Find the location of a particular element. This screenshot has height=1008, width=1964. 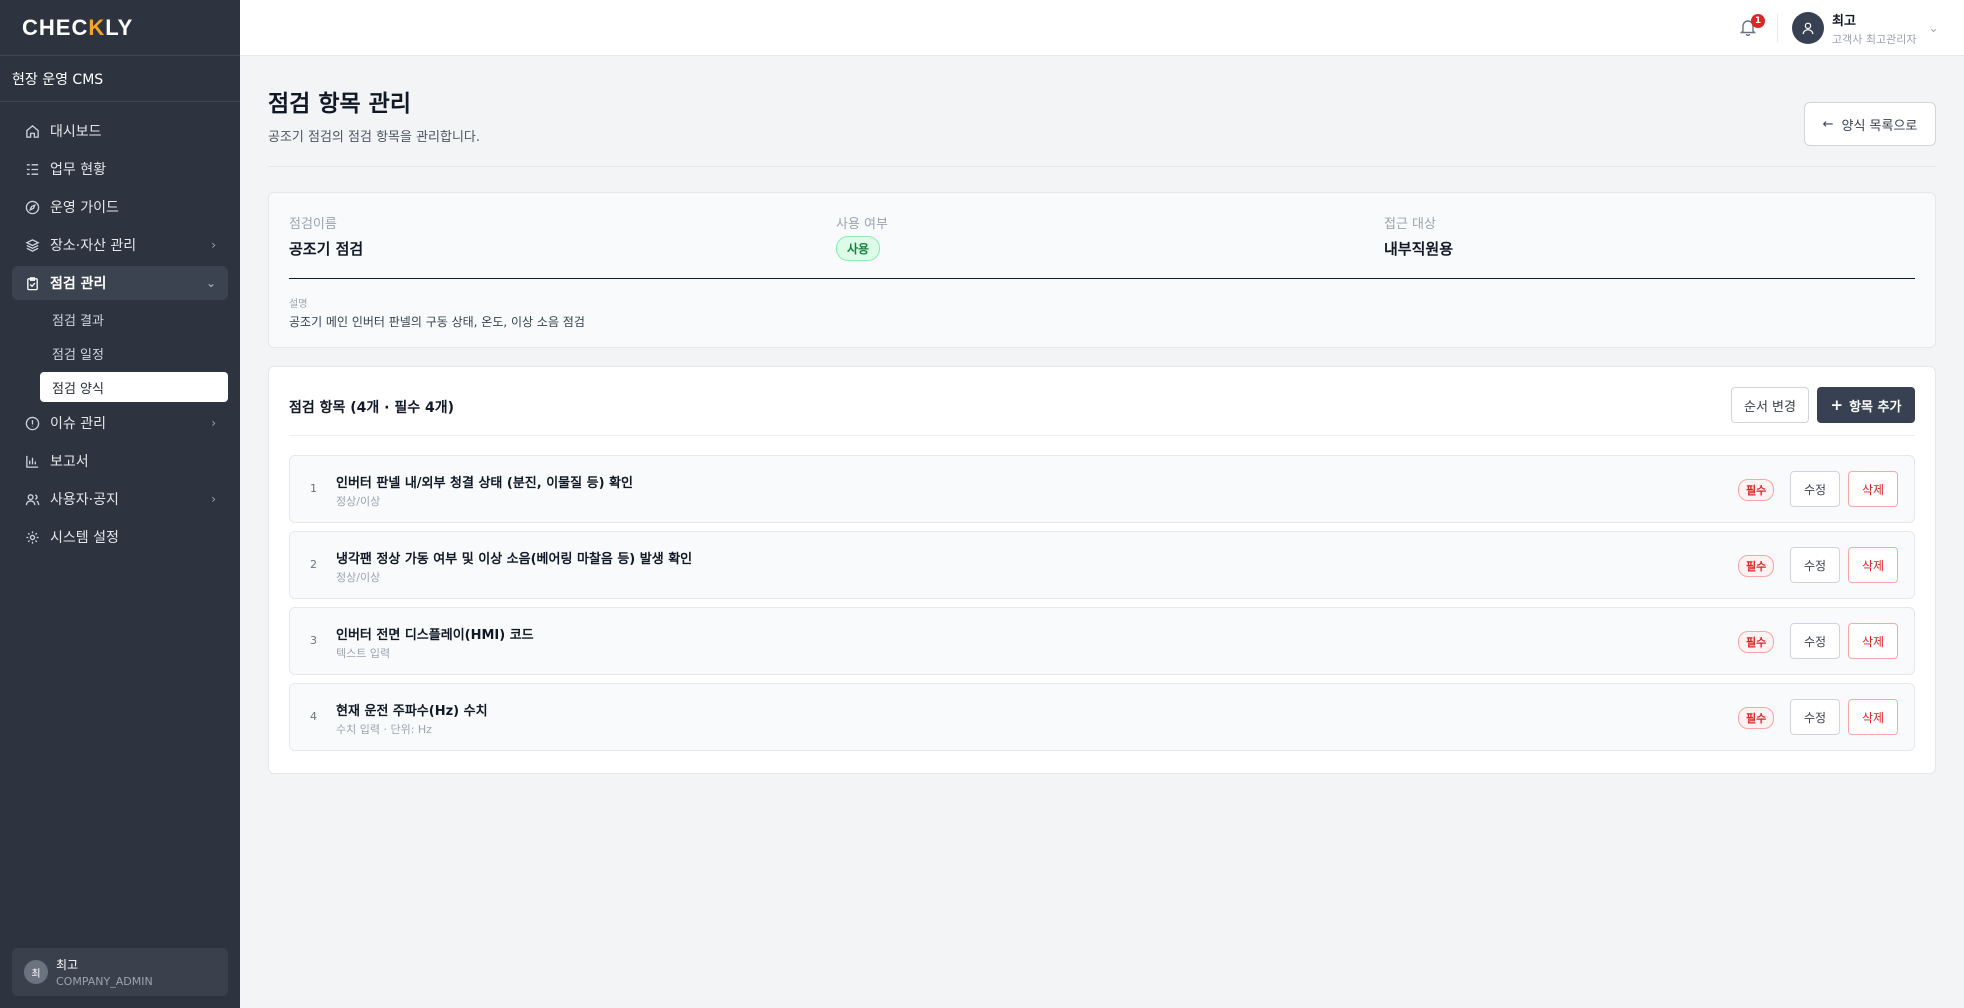

info-access-label: 접근 대상 is located at coordinates (1410, 224).